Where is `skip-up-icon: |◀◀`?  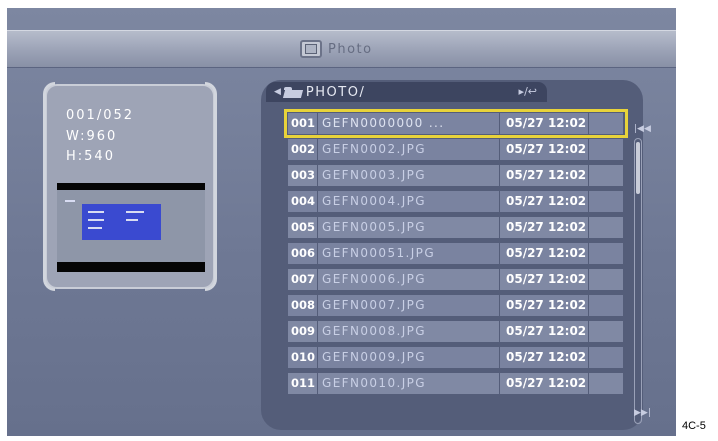
skip-up-icon: |◀◀ is located at coordinates (642, 129).